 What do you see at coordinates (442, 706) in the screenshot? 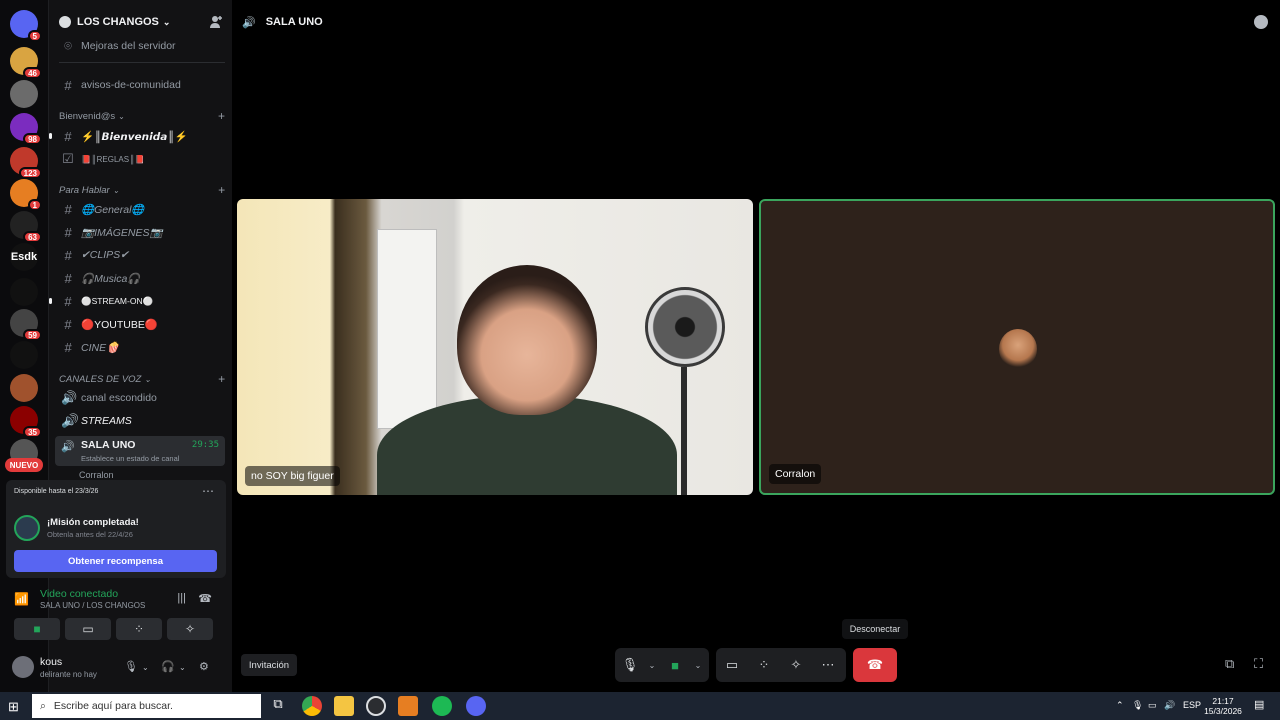
I see `spotify-icon` at bounding box center [442, 706].